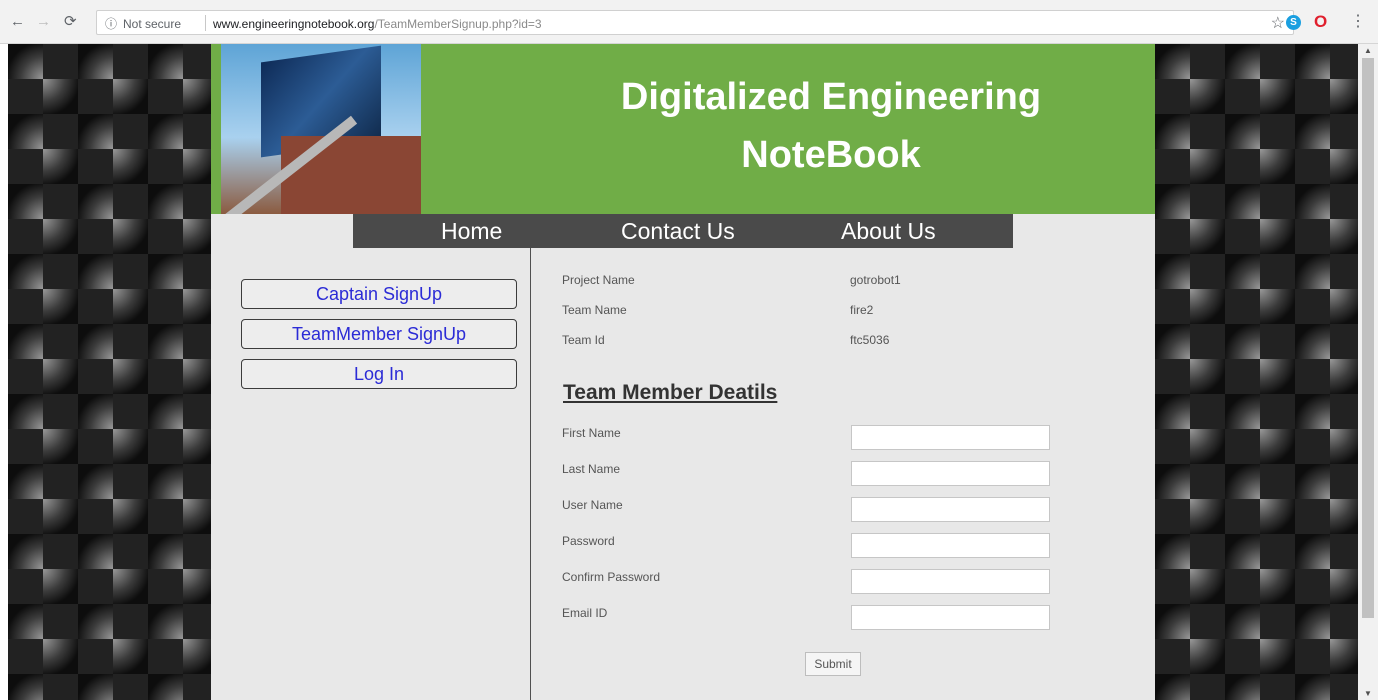  Describe the element at coordinates (379, 334) in the screenshot. I see `teammember-signup-button: TeamMember SignUp` at that location.